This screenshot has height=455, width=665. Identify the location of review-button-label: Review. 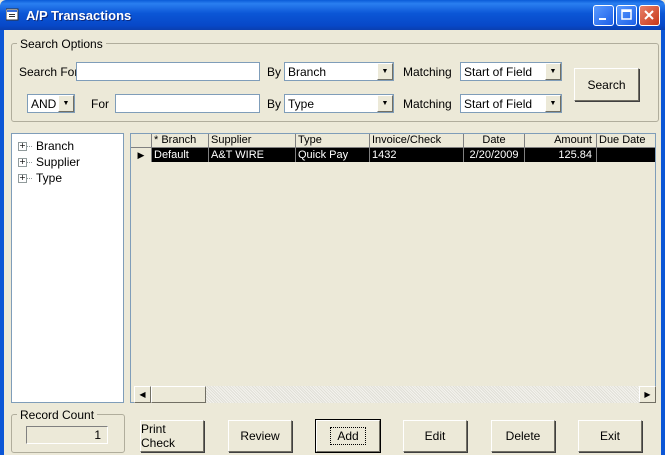
(260, 436).